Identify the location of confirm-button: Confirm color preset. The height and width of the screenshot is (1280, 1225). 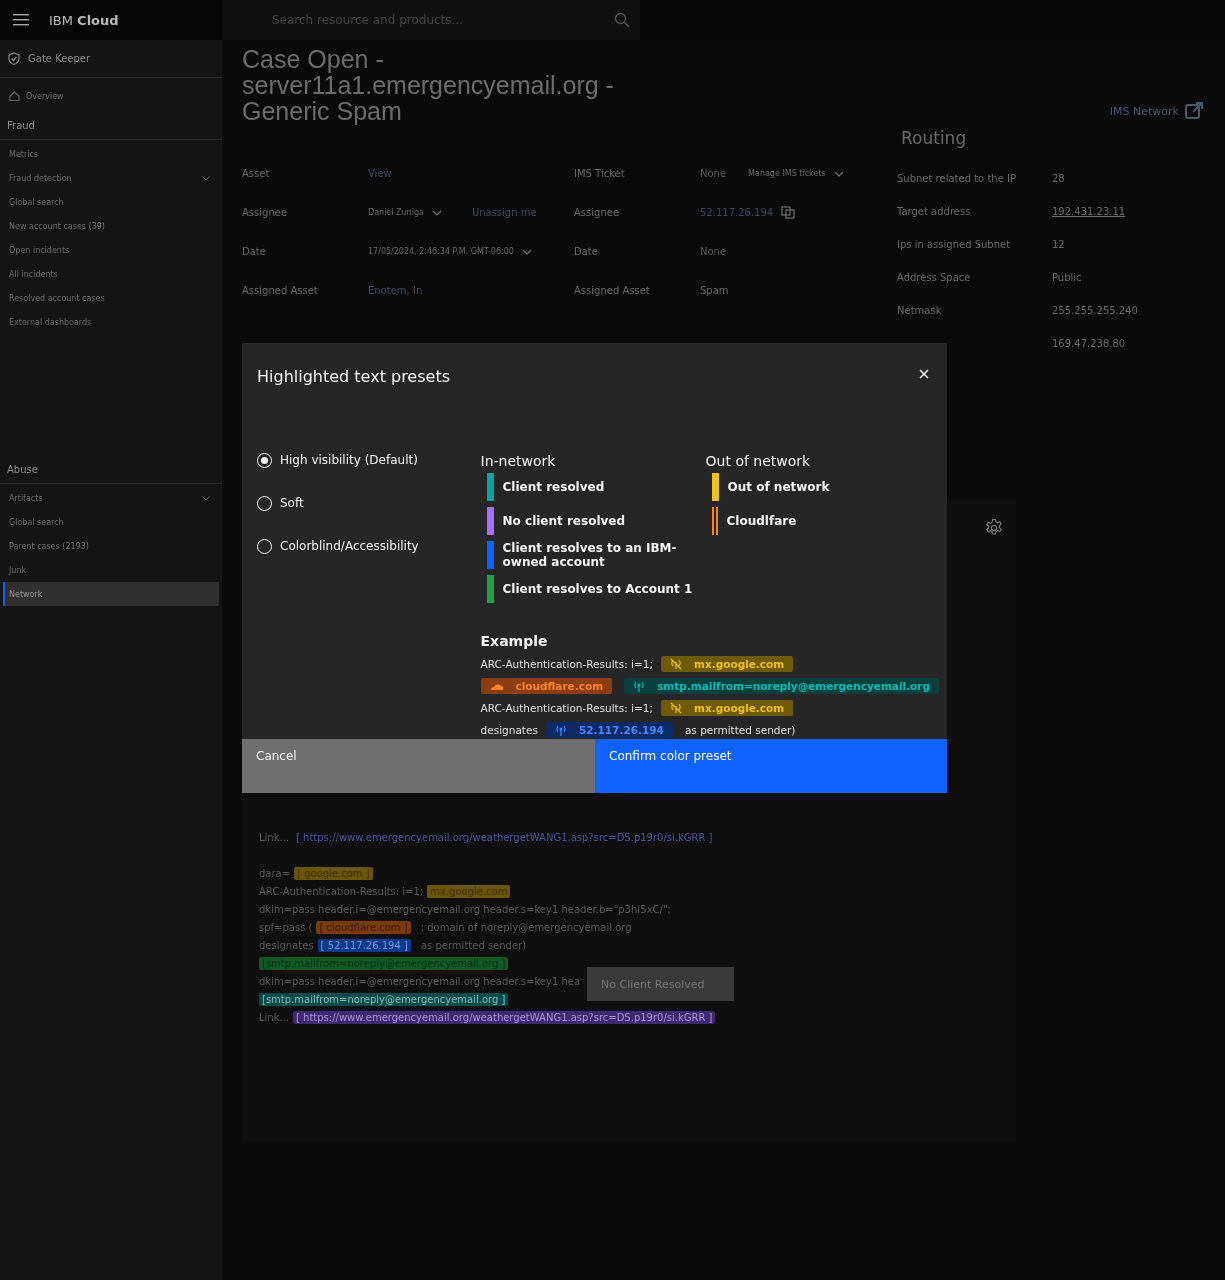
(771, 765).